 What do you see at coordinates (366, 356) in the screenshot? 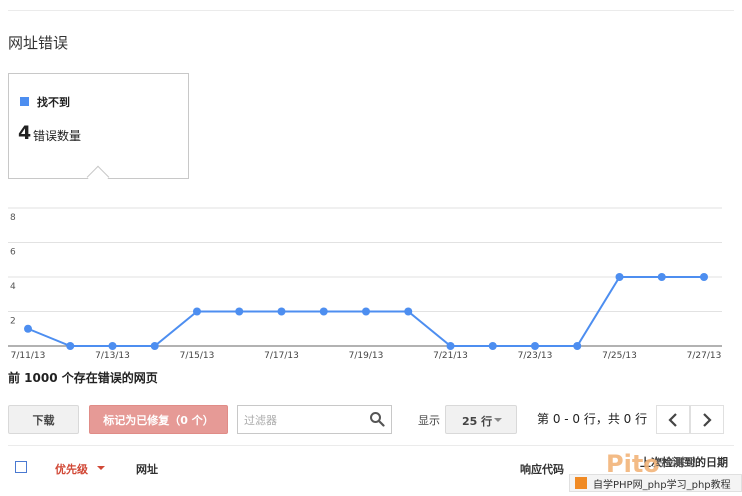
I see `x-tick-label: 7/19/13` at bounding box center [366, 356].